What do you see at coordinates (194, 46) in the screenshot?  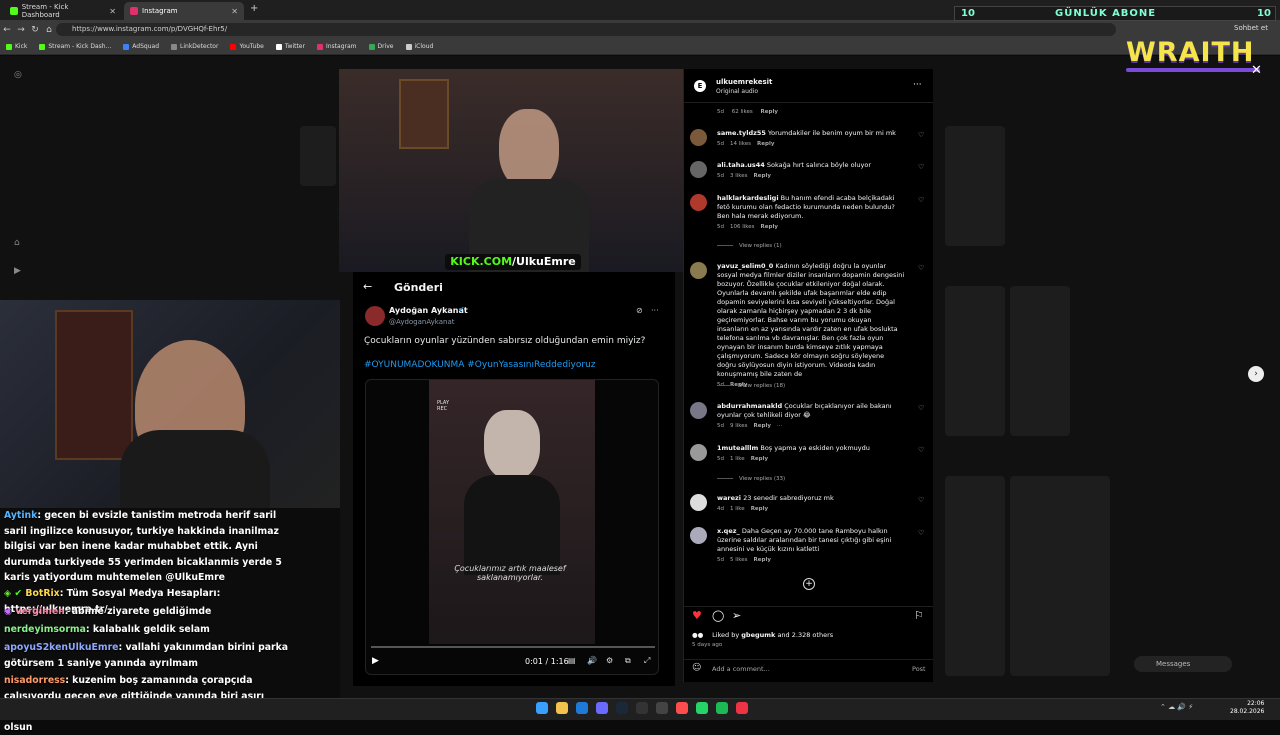 I see `bookmark-linkdetector: LinkDetector` at bounding box center [194, 46].